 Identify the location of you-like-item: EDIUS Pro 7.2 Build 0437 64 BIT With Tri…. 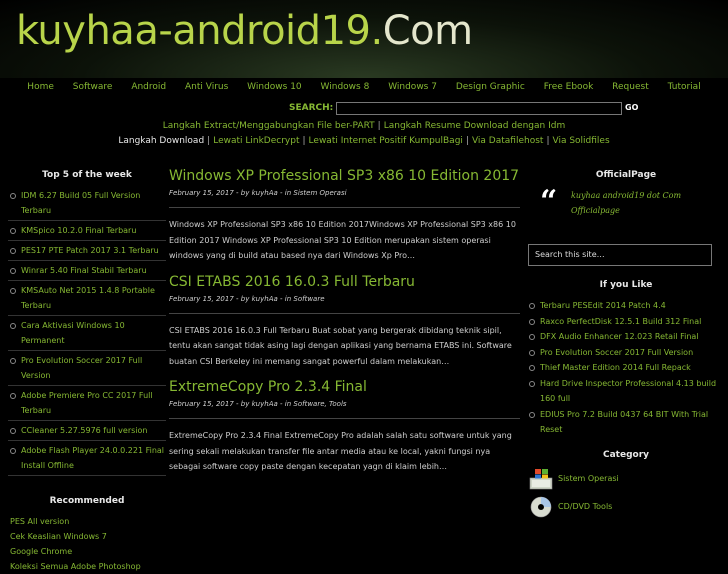
(626, 422).